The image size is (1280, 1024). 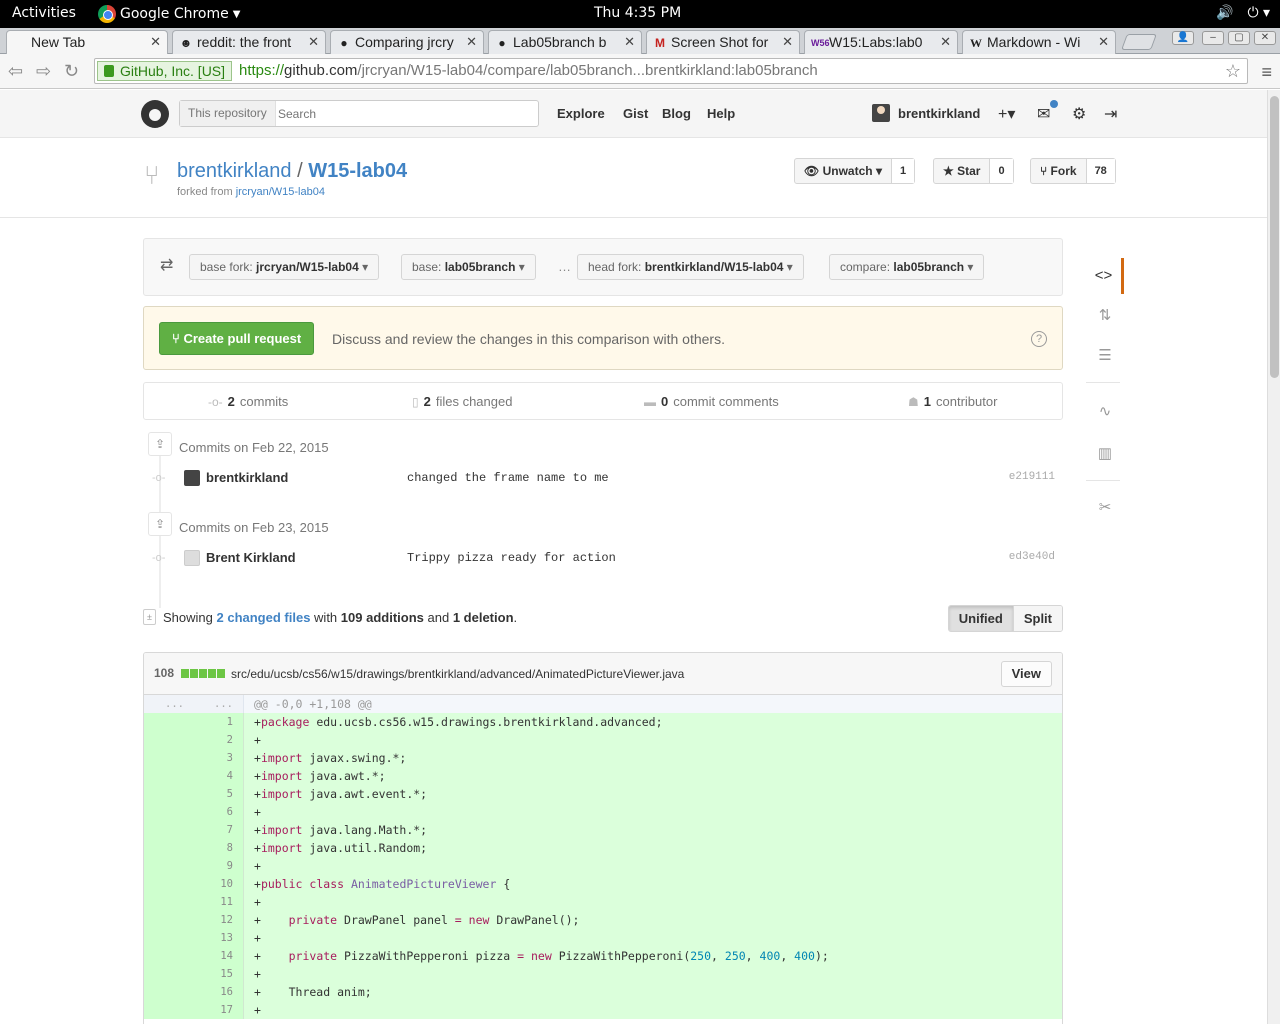 I want to click on reload-icon: ↻, so click(x=71, y=71).